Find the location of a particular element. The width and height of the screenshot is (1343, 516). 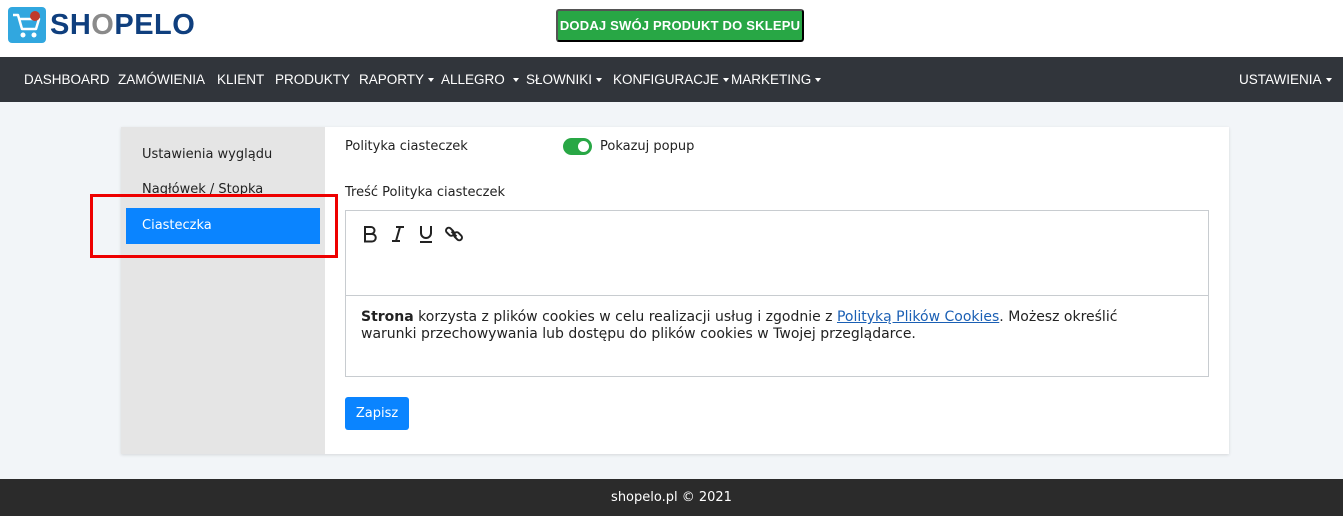

nav-item-label: SŁOWNIKI is located at coordinates (559, 79).